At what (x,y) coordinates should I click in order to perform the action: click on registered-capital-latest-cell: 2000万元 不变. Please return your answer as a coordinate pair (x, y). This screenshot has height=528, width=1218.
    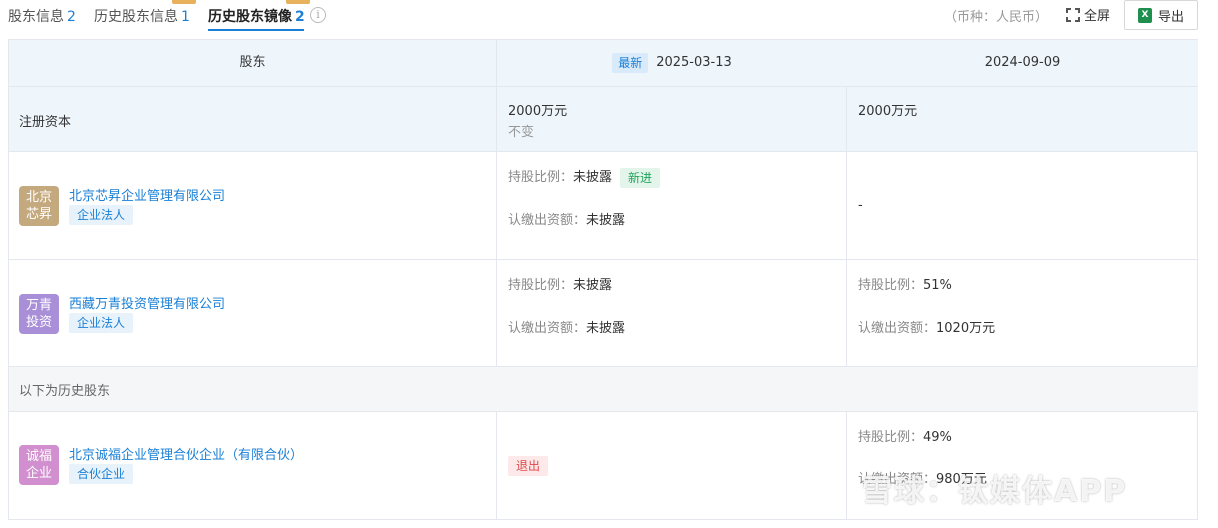
    Looking at the image, I should click on (672, 119).